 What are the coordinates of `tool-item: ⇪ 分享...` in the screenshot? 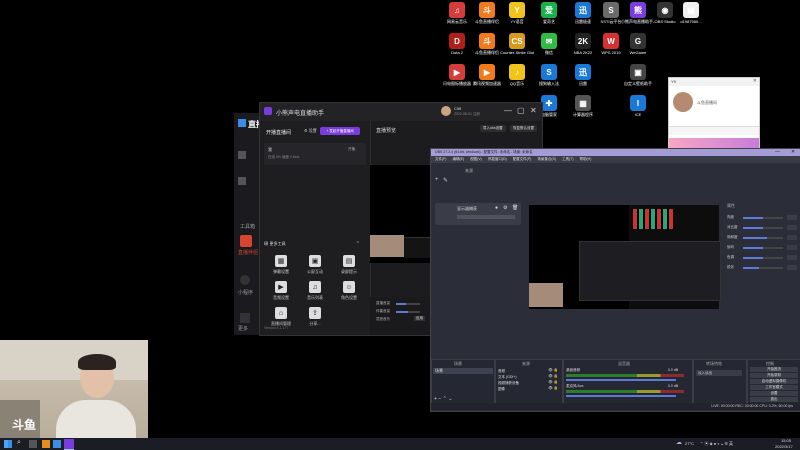 It's located at (315, 317).